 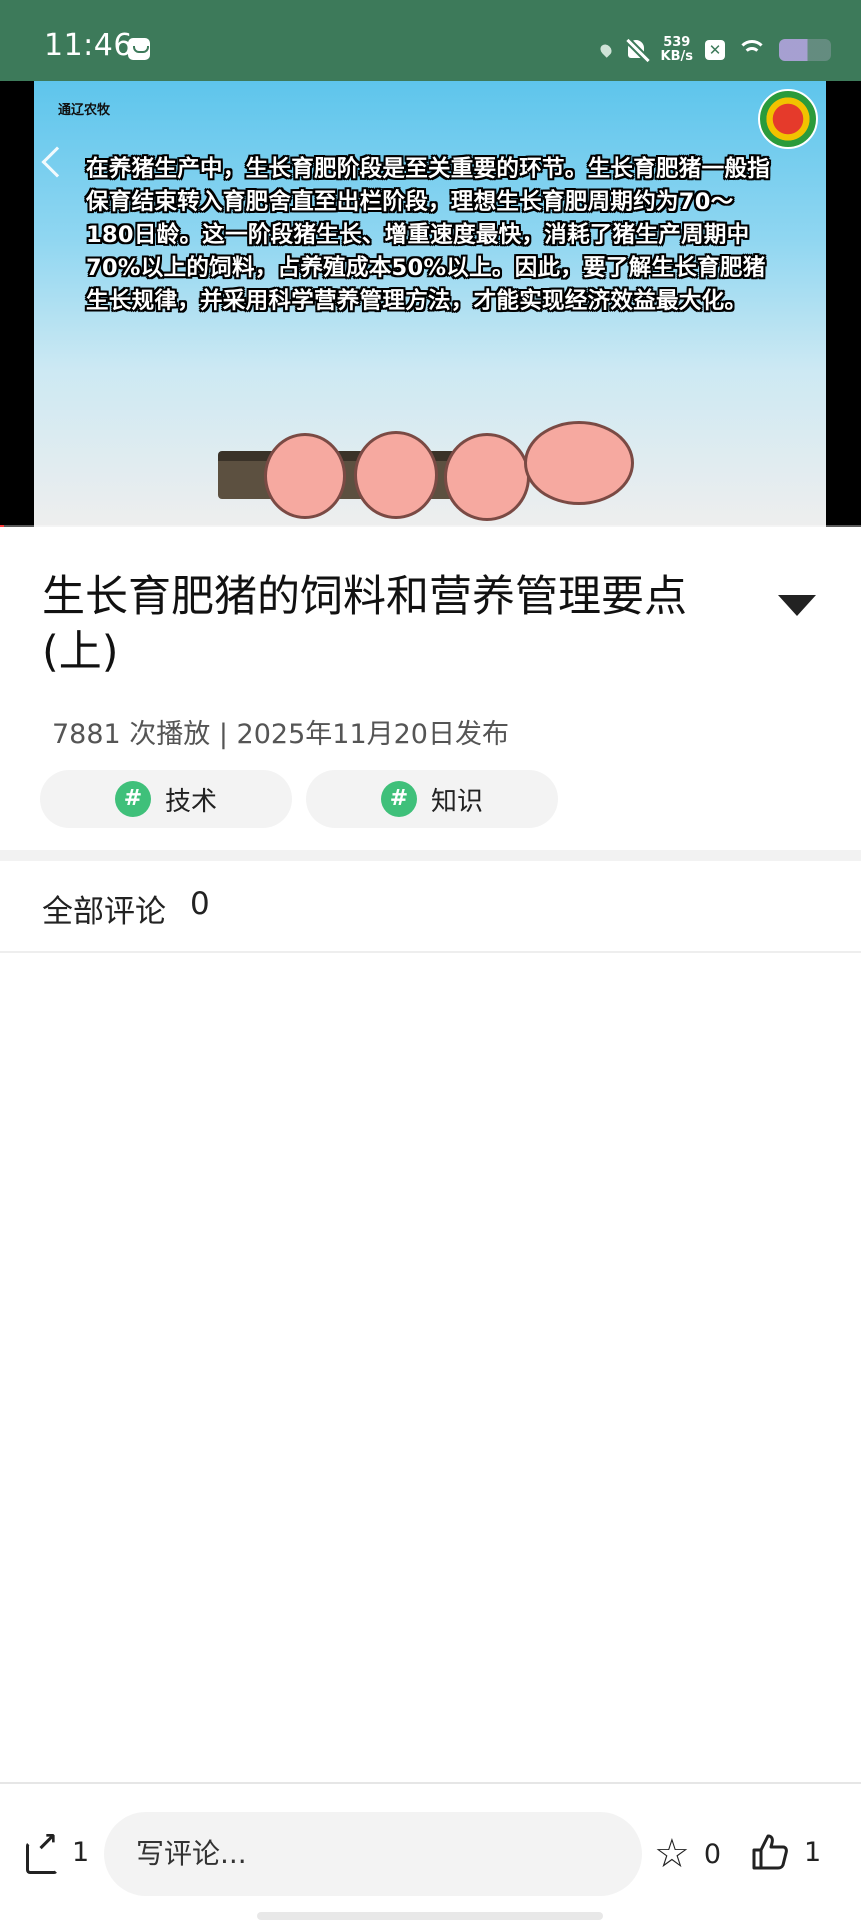 What do you see at coordinates (430, 952) in the screenshot?
I see `comments-divider` at bounding box center [430, 952].